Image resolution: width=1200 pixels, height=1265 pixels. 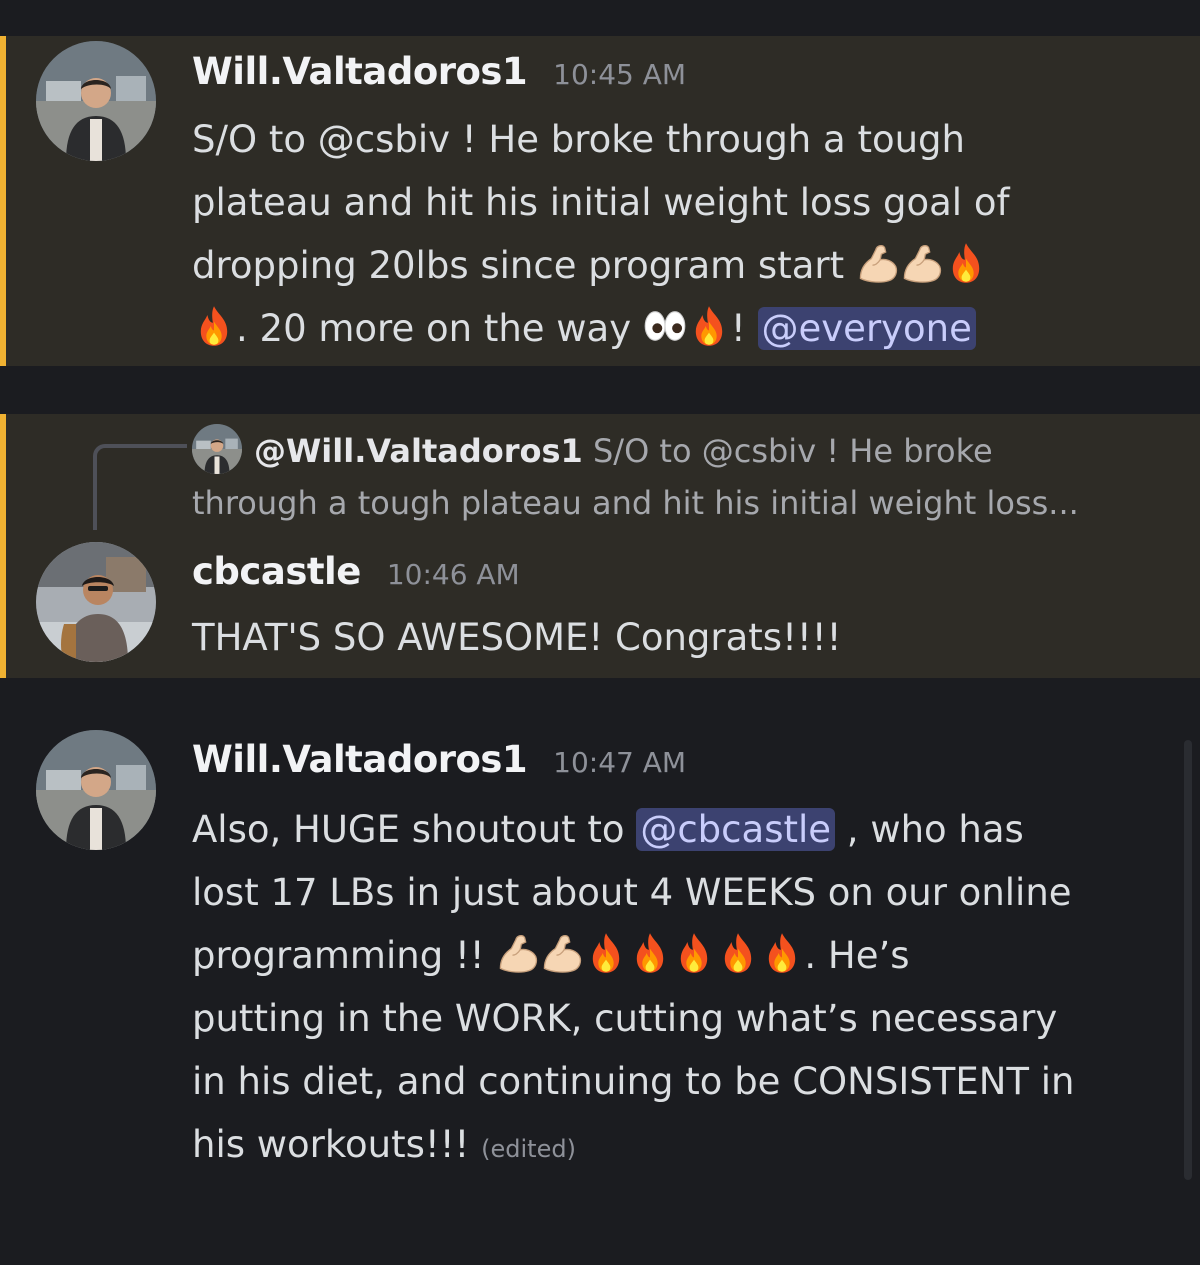 What do you see at coordinates (738, 328) in the screenshot?
I see `message-text: !` at bounding box center [738, 328].